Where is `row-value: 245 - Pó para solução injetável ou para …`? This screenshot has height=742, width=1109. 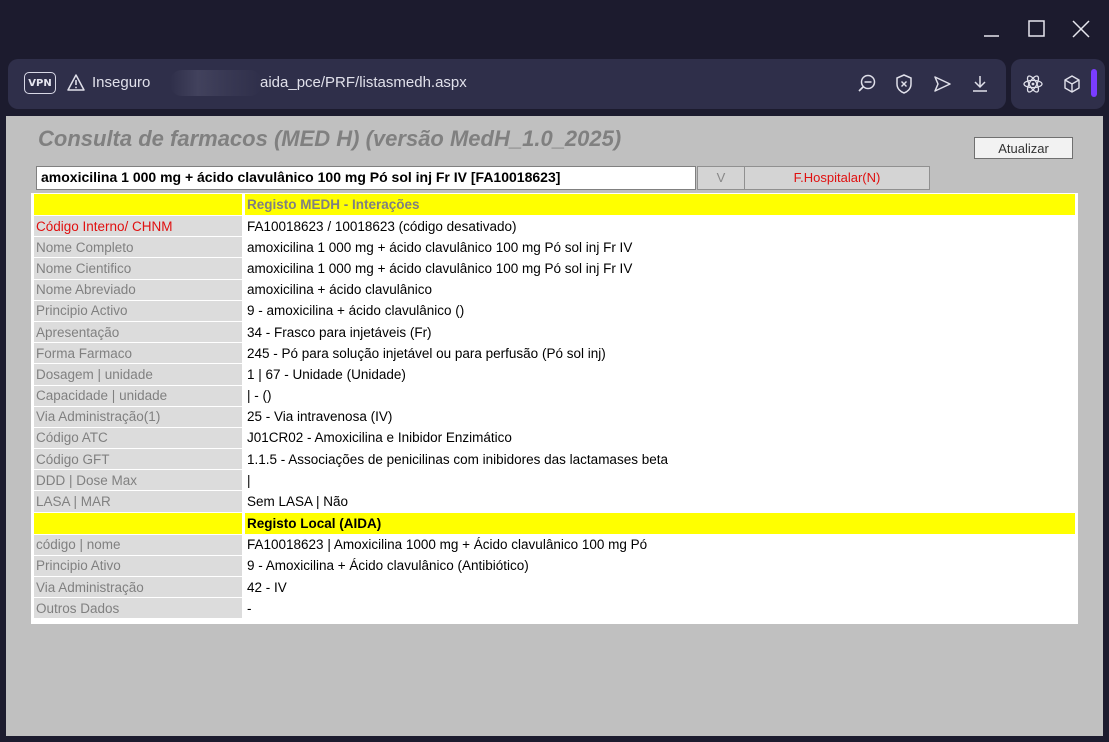
row-value: 245 - Pó para solução injetável ou para … is located at coordinates (426, 353).